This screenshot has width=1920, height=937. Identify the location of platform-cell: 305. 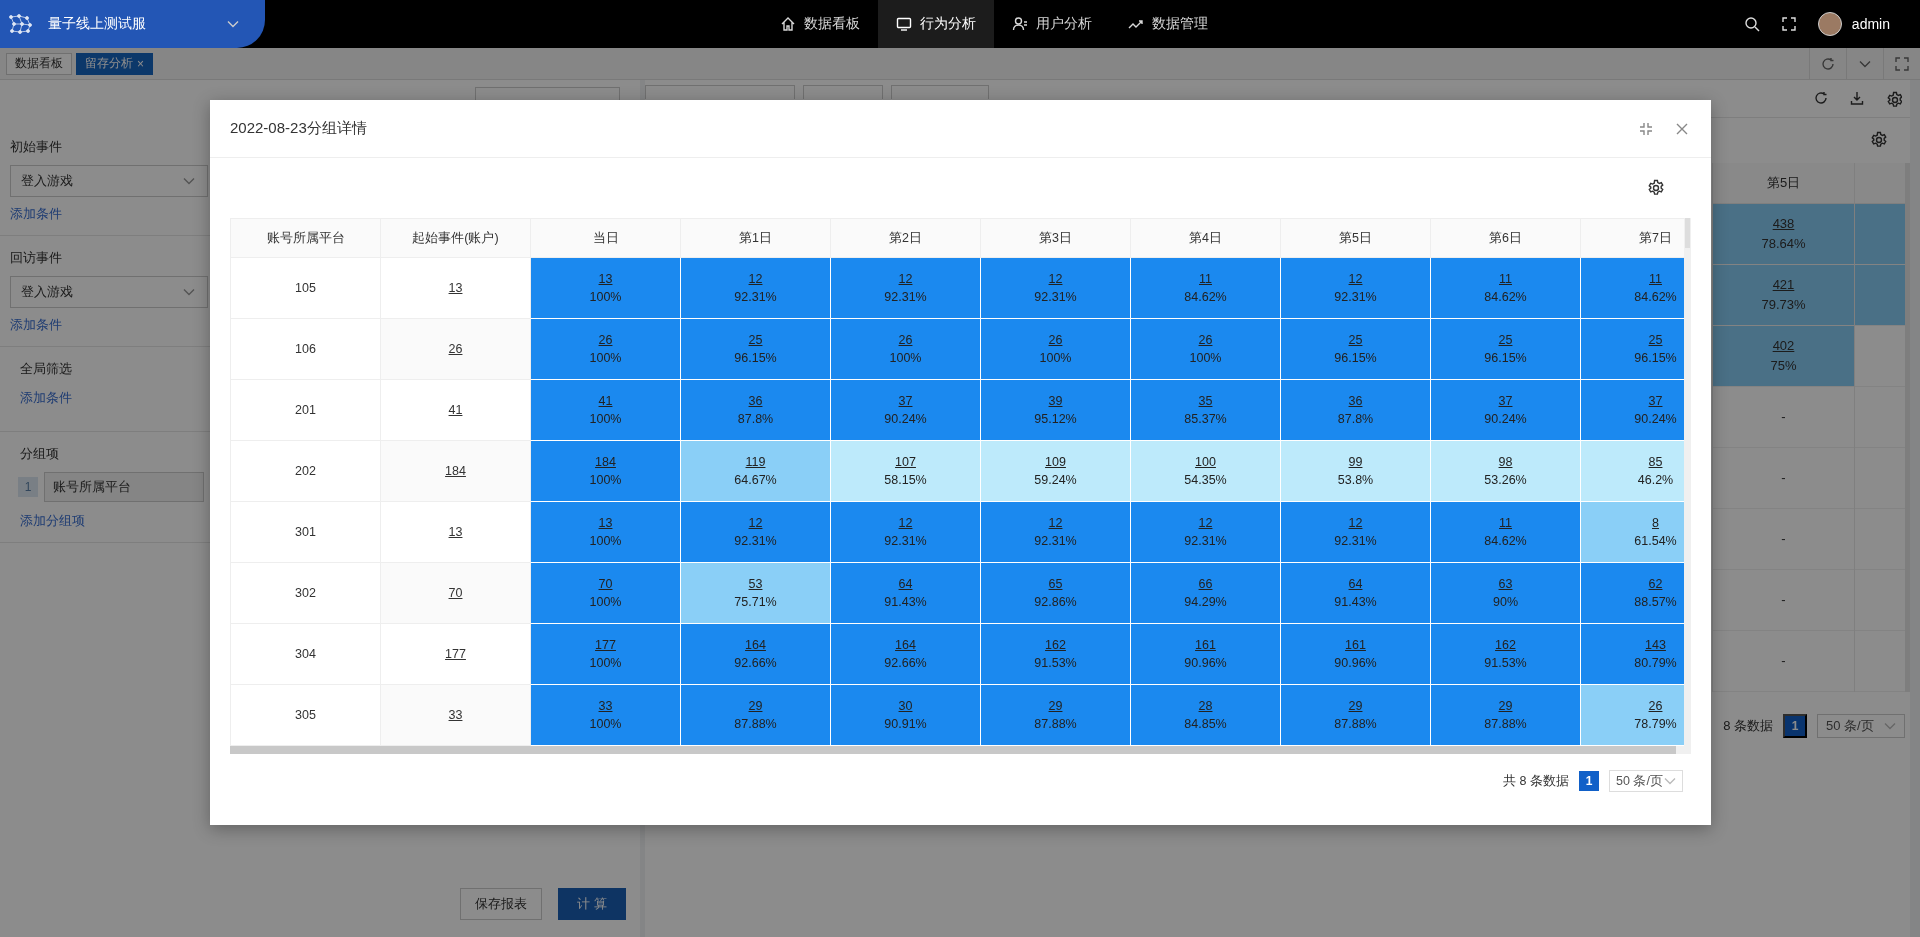
(305, 715).